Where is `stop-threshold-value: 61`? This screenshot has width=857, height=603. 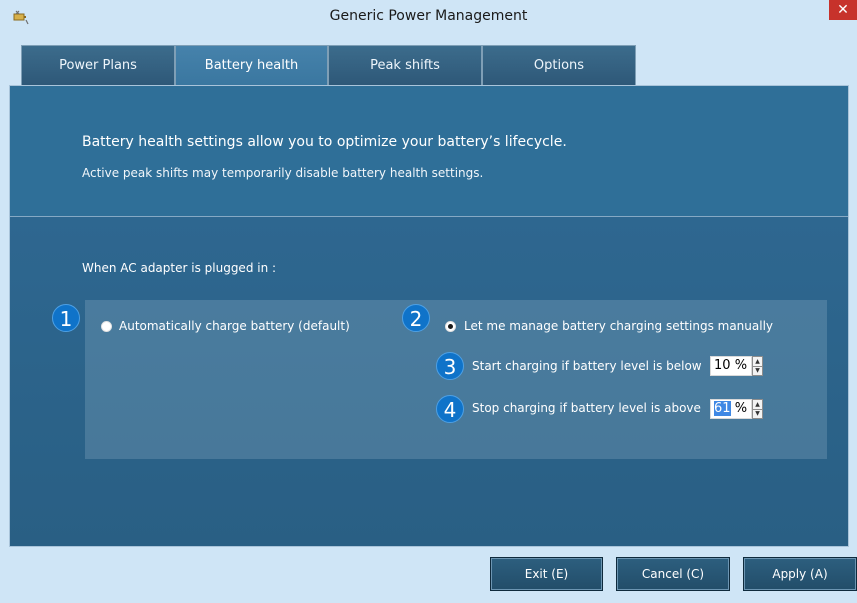
stop-threshold-value: 61 is located at coordinates (722, 408).